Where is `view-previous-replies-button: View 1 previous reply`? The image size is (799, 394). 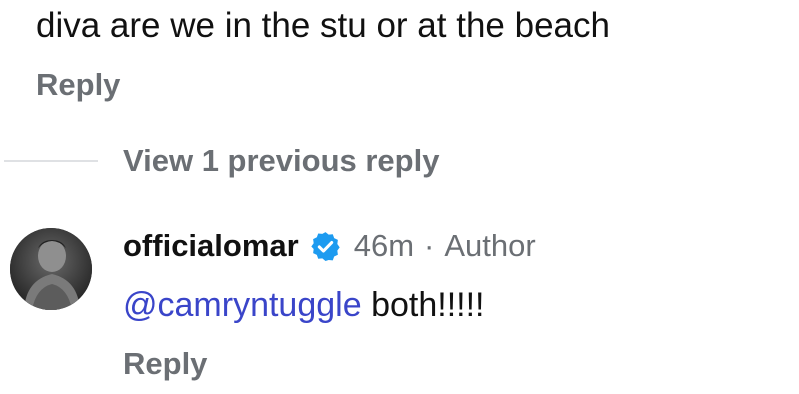 view-previous-replies-button: View 1 previous reply is located at coordinates (281, 161).